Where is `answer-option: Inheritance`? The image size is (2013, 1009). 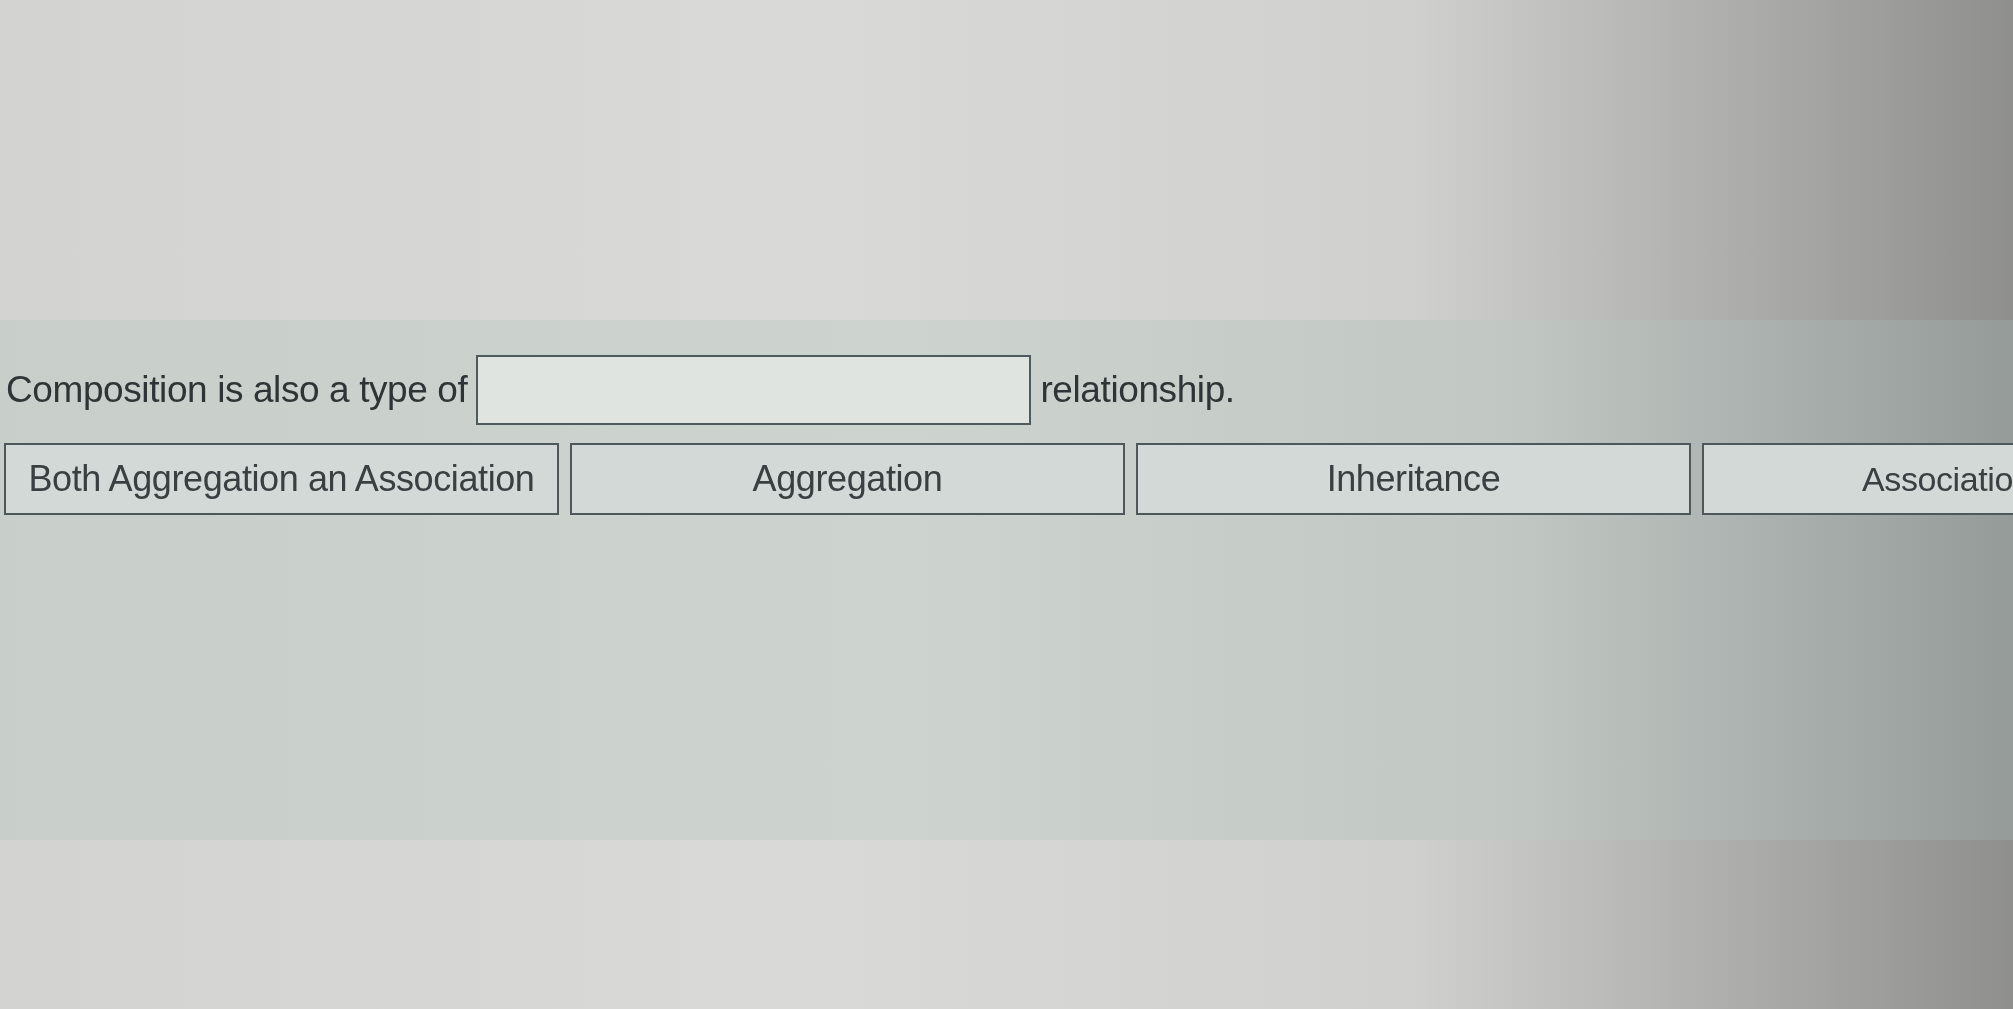
answer-option: Inheritance is located at coordinates (1413, 479).